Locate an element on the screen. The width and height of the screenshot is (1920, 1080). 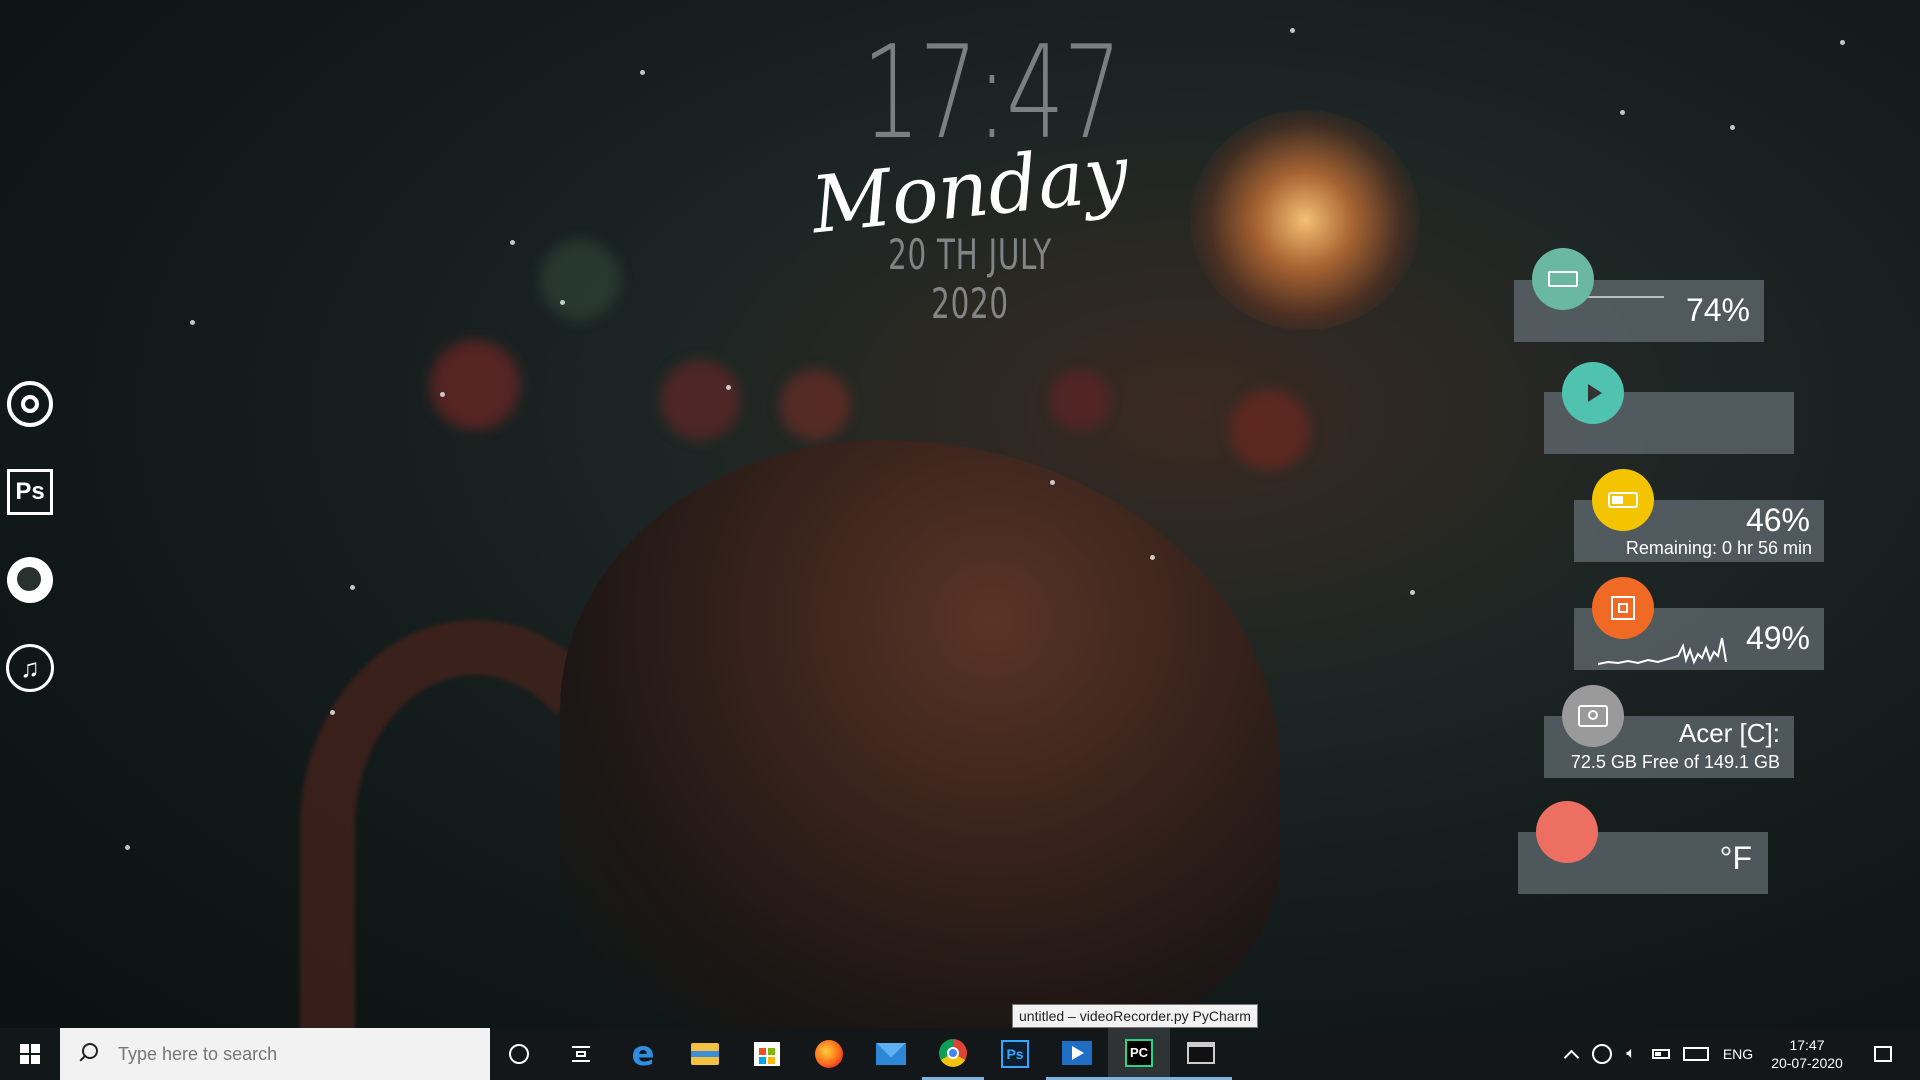
ram-value: 74% is located at coordinates (1717, 310).